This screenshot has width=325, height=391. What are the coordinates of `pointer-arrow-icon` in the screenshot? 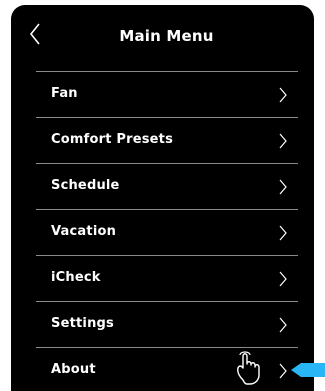 It's located at (308, 371).